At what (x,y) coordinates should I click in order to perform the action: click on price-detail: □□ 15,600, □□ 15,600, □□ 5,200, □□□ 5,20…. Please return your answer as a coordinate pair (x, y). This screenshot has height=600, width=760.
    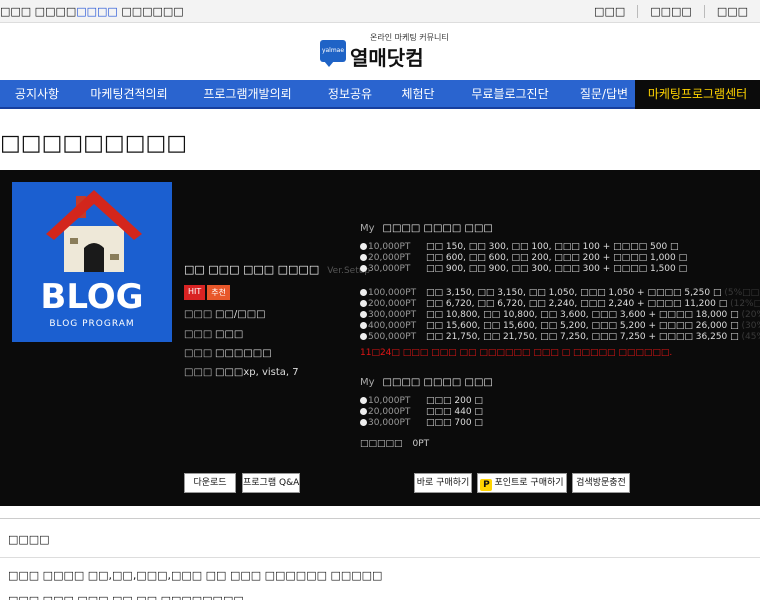
    Looking at the image, I should click on (582, 326).